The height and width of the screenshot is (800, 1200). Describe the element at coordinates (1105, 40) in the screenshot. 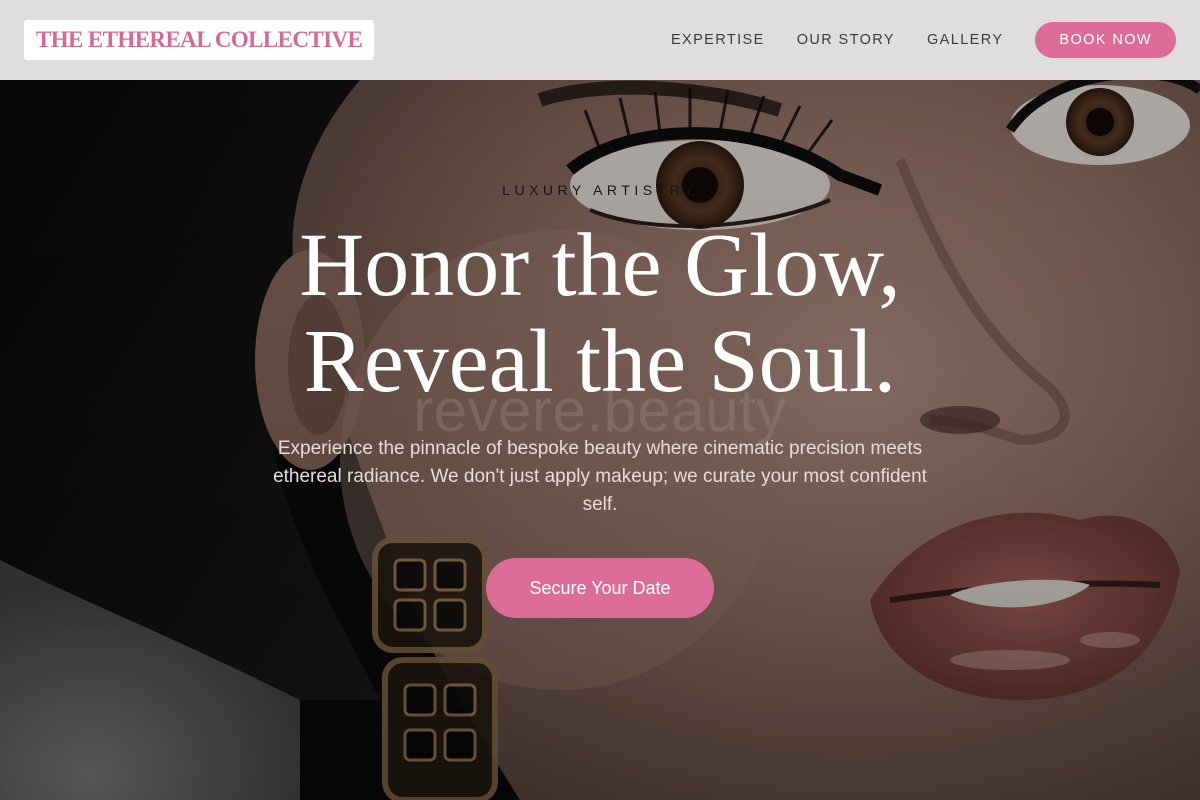

I see `book-now-button: BOOK NOW` at that location.